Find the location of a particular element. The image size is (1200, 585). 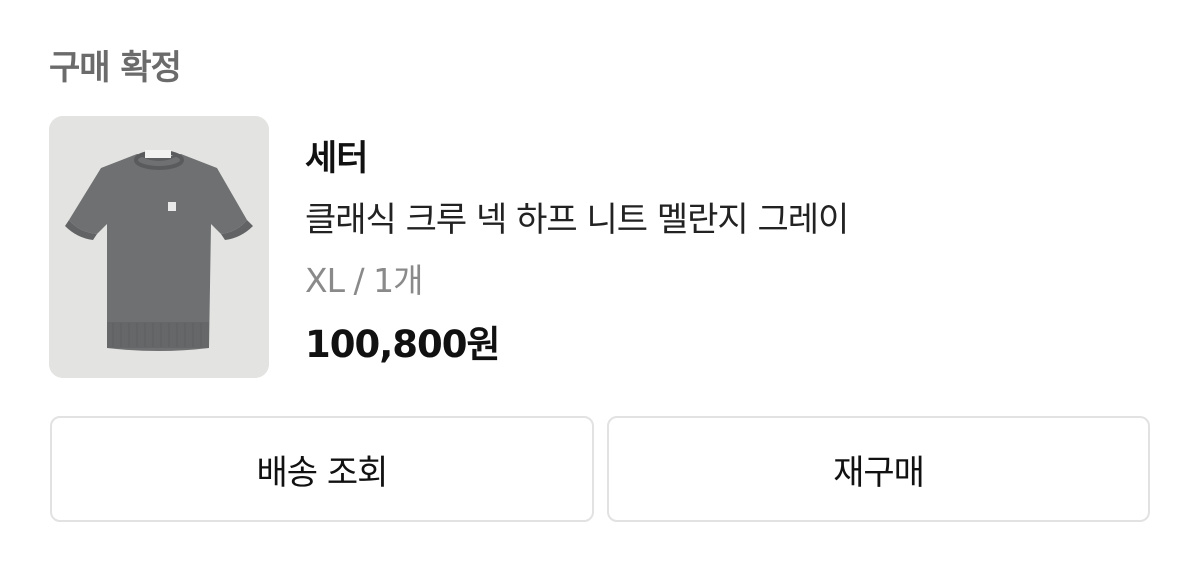

track-delivery-button: 배송 조회 is located at coordinates (322, 469).